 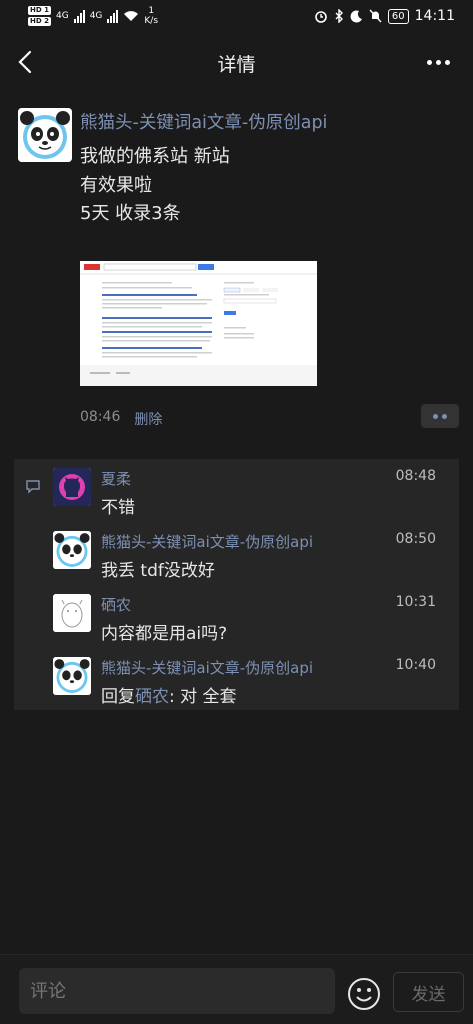 What do you see at coordinates (203, 697) in the screenshot?
I see `reply-text: : 对 全套` at bounding box center [203, 697].